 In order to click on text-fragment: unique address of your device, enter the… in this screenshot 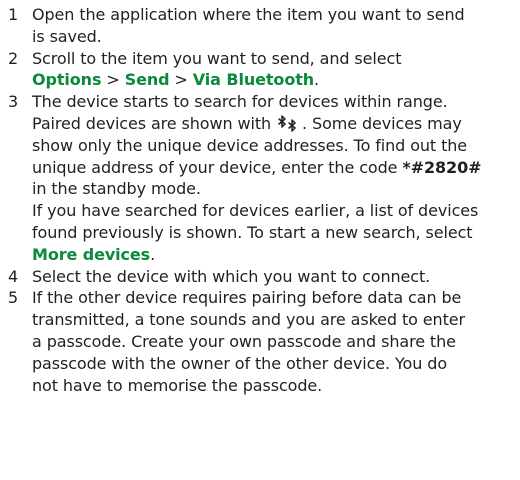, I will do `click(217, 167)`.